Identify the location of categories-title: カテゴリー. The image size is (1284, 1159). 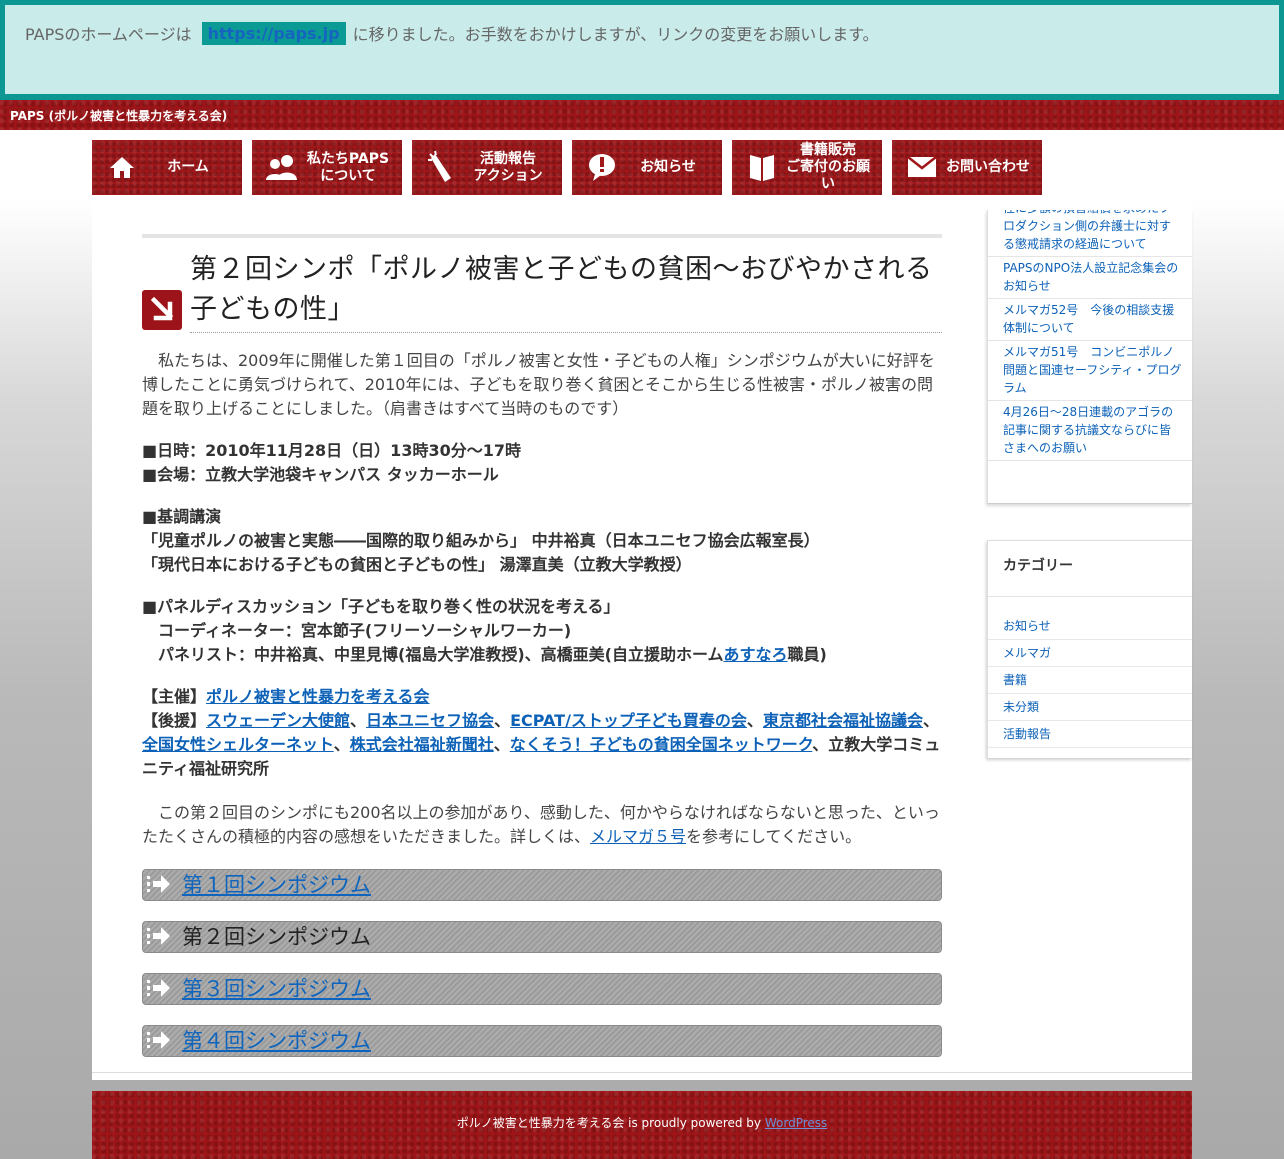
(1090, 569).